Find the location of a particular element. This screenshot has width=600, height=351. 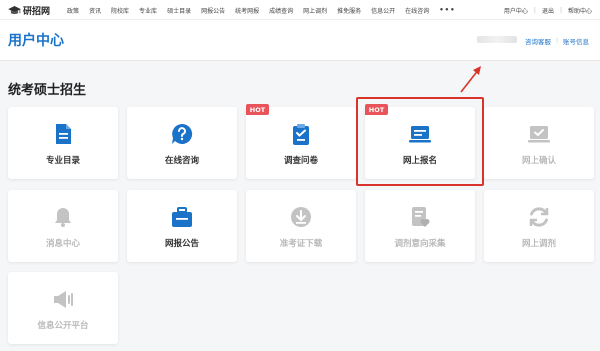

card-label: 信息公开平台 is located at coordinates (63, 326).